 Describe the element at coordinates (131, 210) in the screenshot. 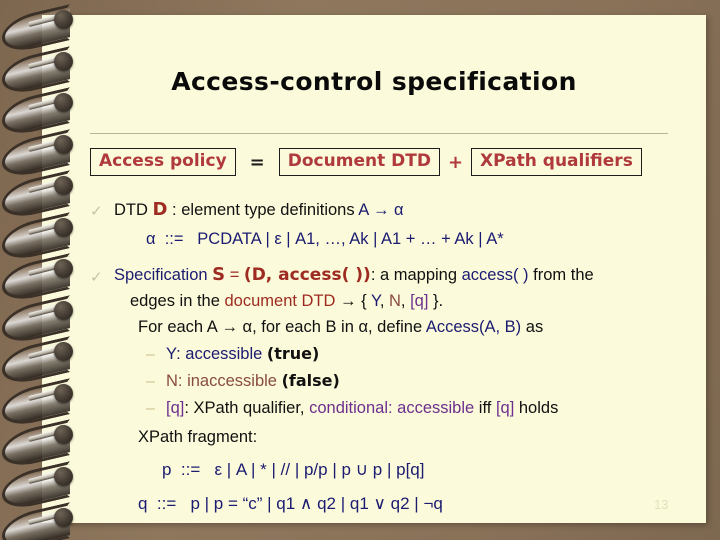

I see `dtd-label: DTD` at that location.